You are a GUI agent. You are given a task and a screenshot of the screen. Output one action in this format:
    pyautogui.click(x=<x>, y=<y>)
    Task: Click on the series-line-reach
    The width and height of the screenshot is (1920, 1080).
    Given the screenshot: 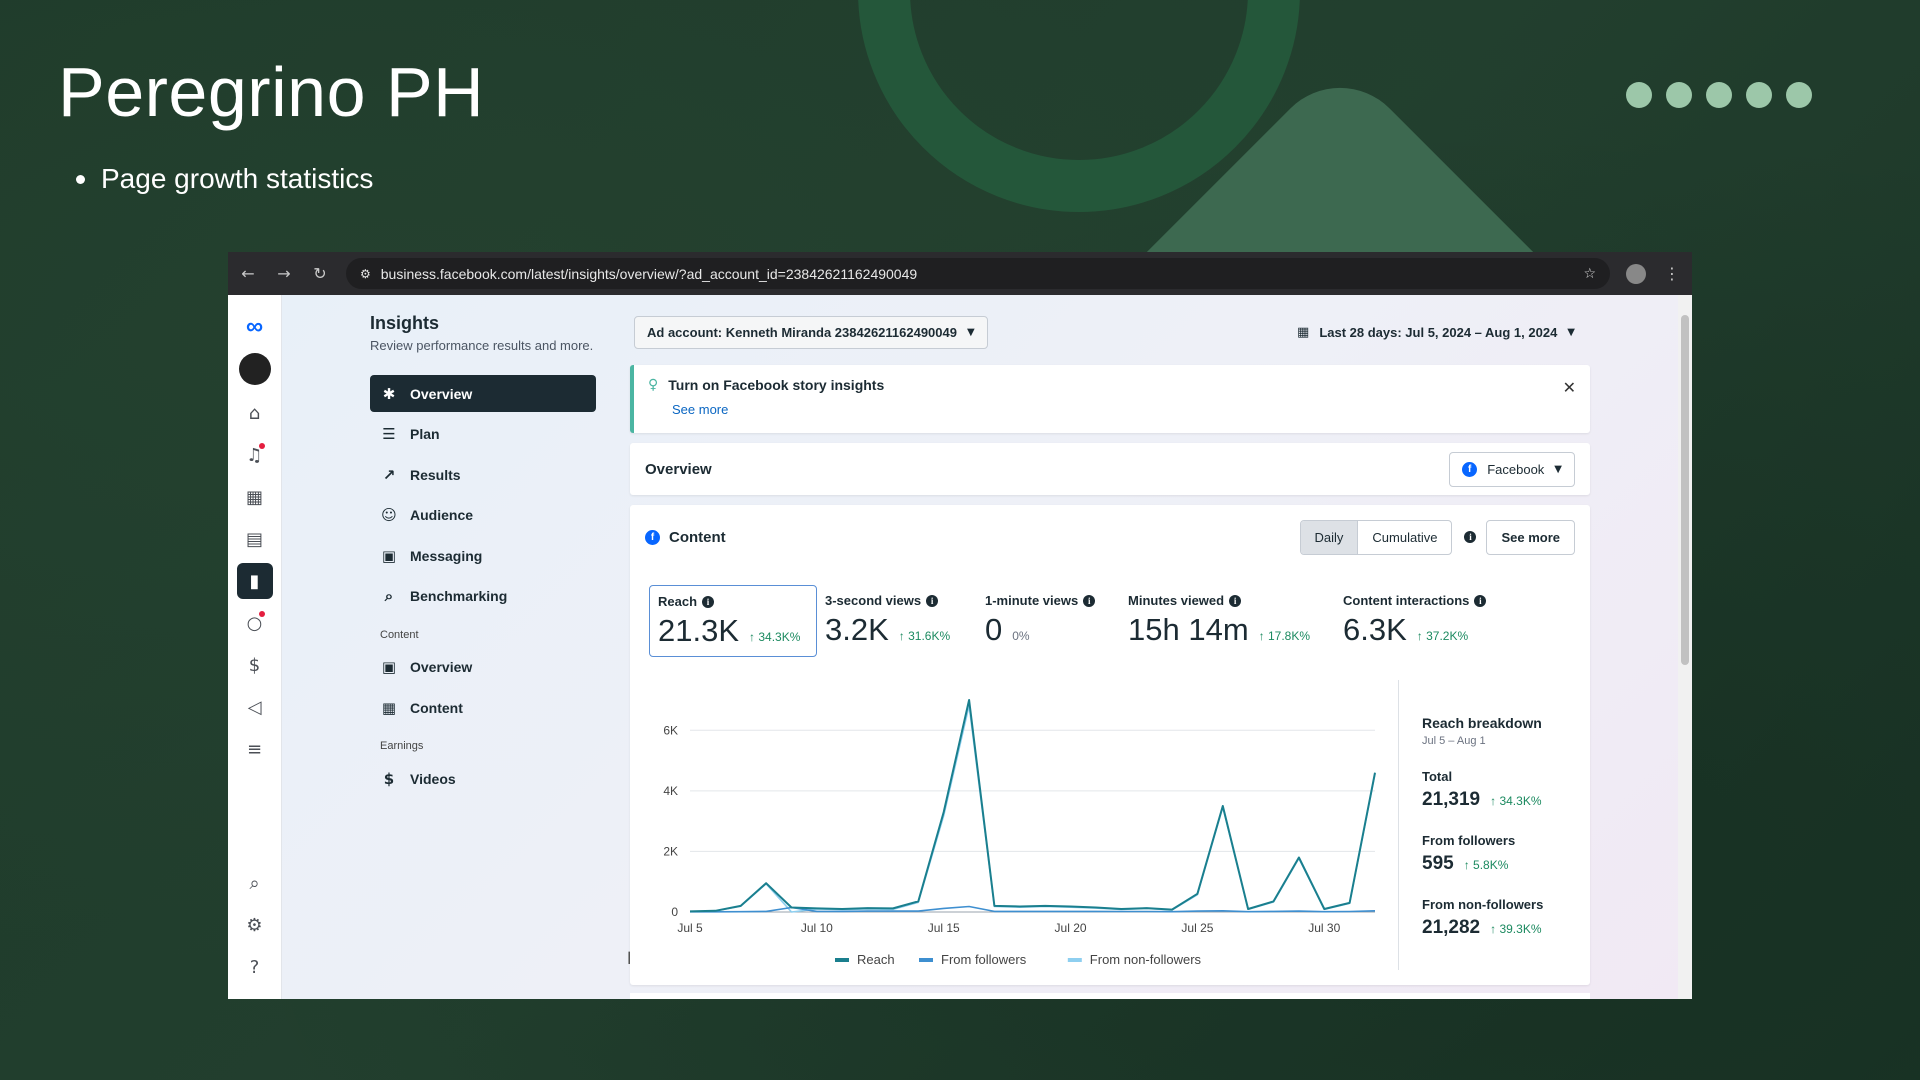 What is the action you would take?
    pyautogui.click(x=1032, y=806)
    